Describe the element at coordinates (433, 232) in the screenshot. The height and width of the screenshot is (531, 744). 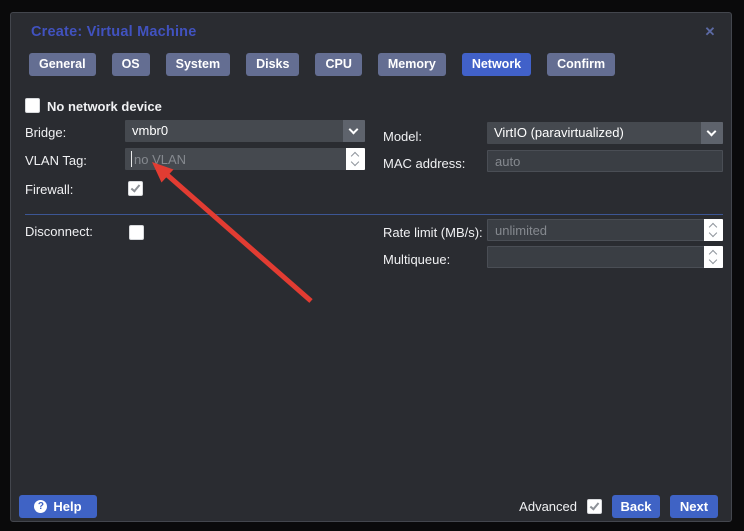
I see `rate-limit-label: Rate limit (MB/s):` at that location.